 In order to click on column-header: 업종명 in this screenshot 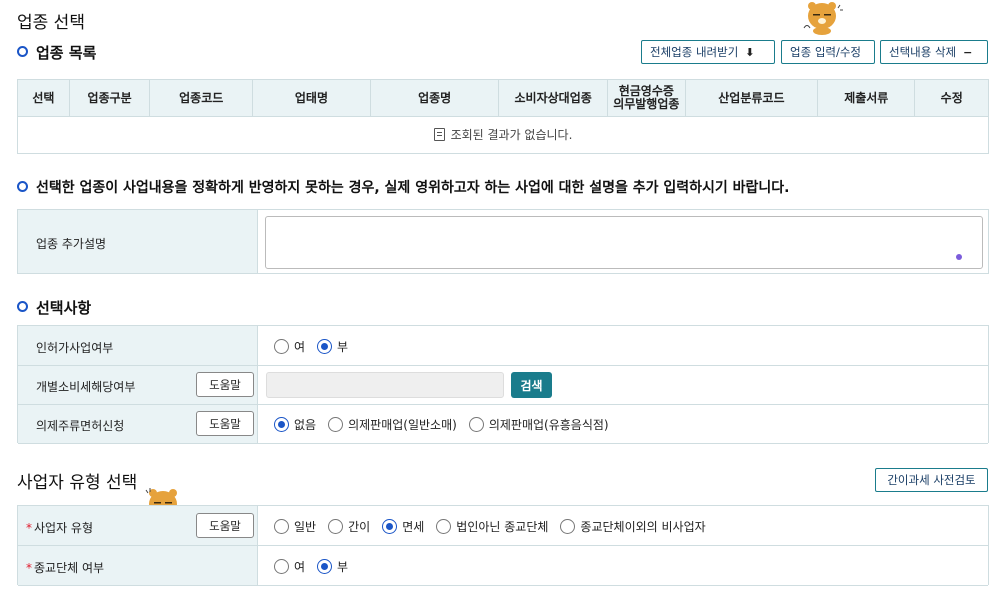, I will do `click(434, 98)`.